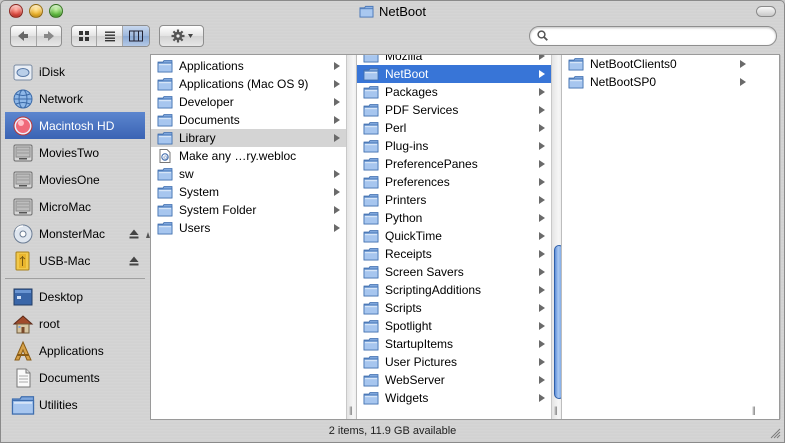 This screenshot has height=443, width=785. I want to click on column-row-user-pictures: User Pictures, so click(454, 362).